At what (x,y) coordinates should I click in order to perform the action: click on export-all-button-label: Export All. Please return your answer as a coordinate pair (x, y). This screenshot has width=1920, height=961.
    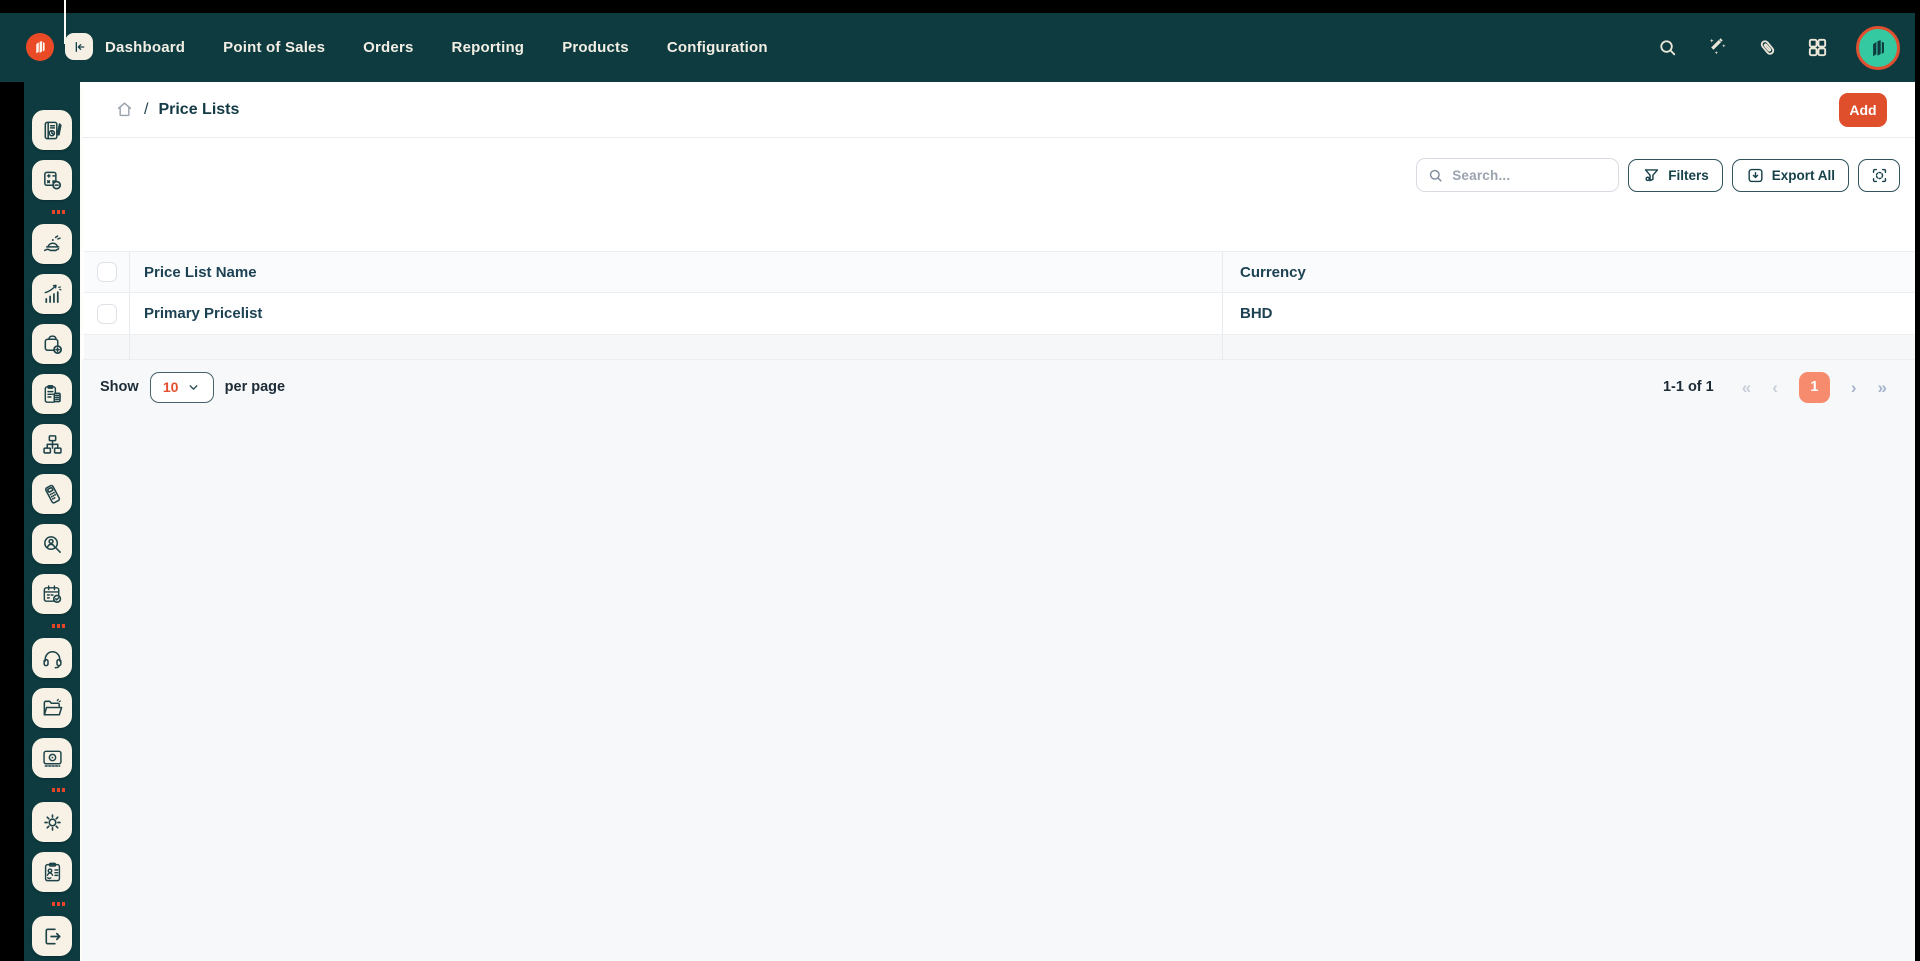
    Looking at the image, I should click on (1803, 175).